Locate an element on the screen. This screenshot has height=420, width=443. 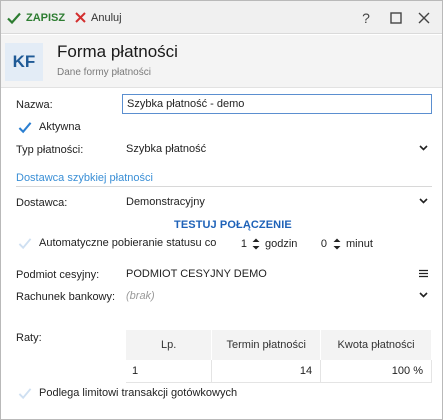
maximize-icon is located at coordinates (396, 17).